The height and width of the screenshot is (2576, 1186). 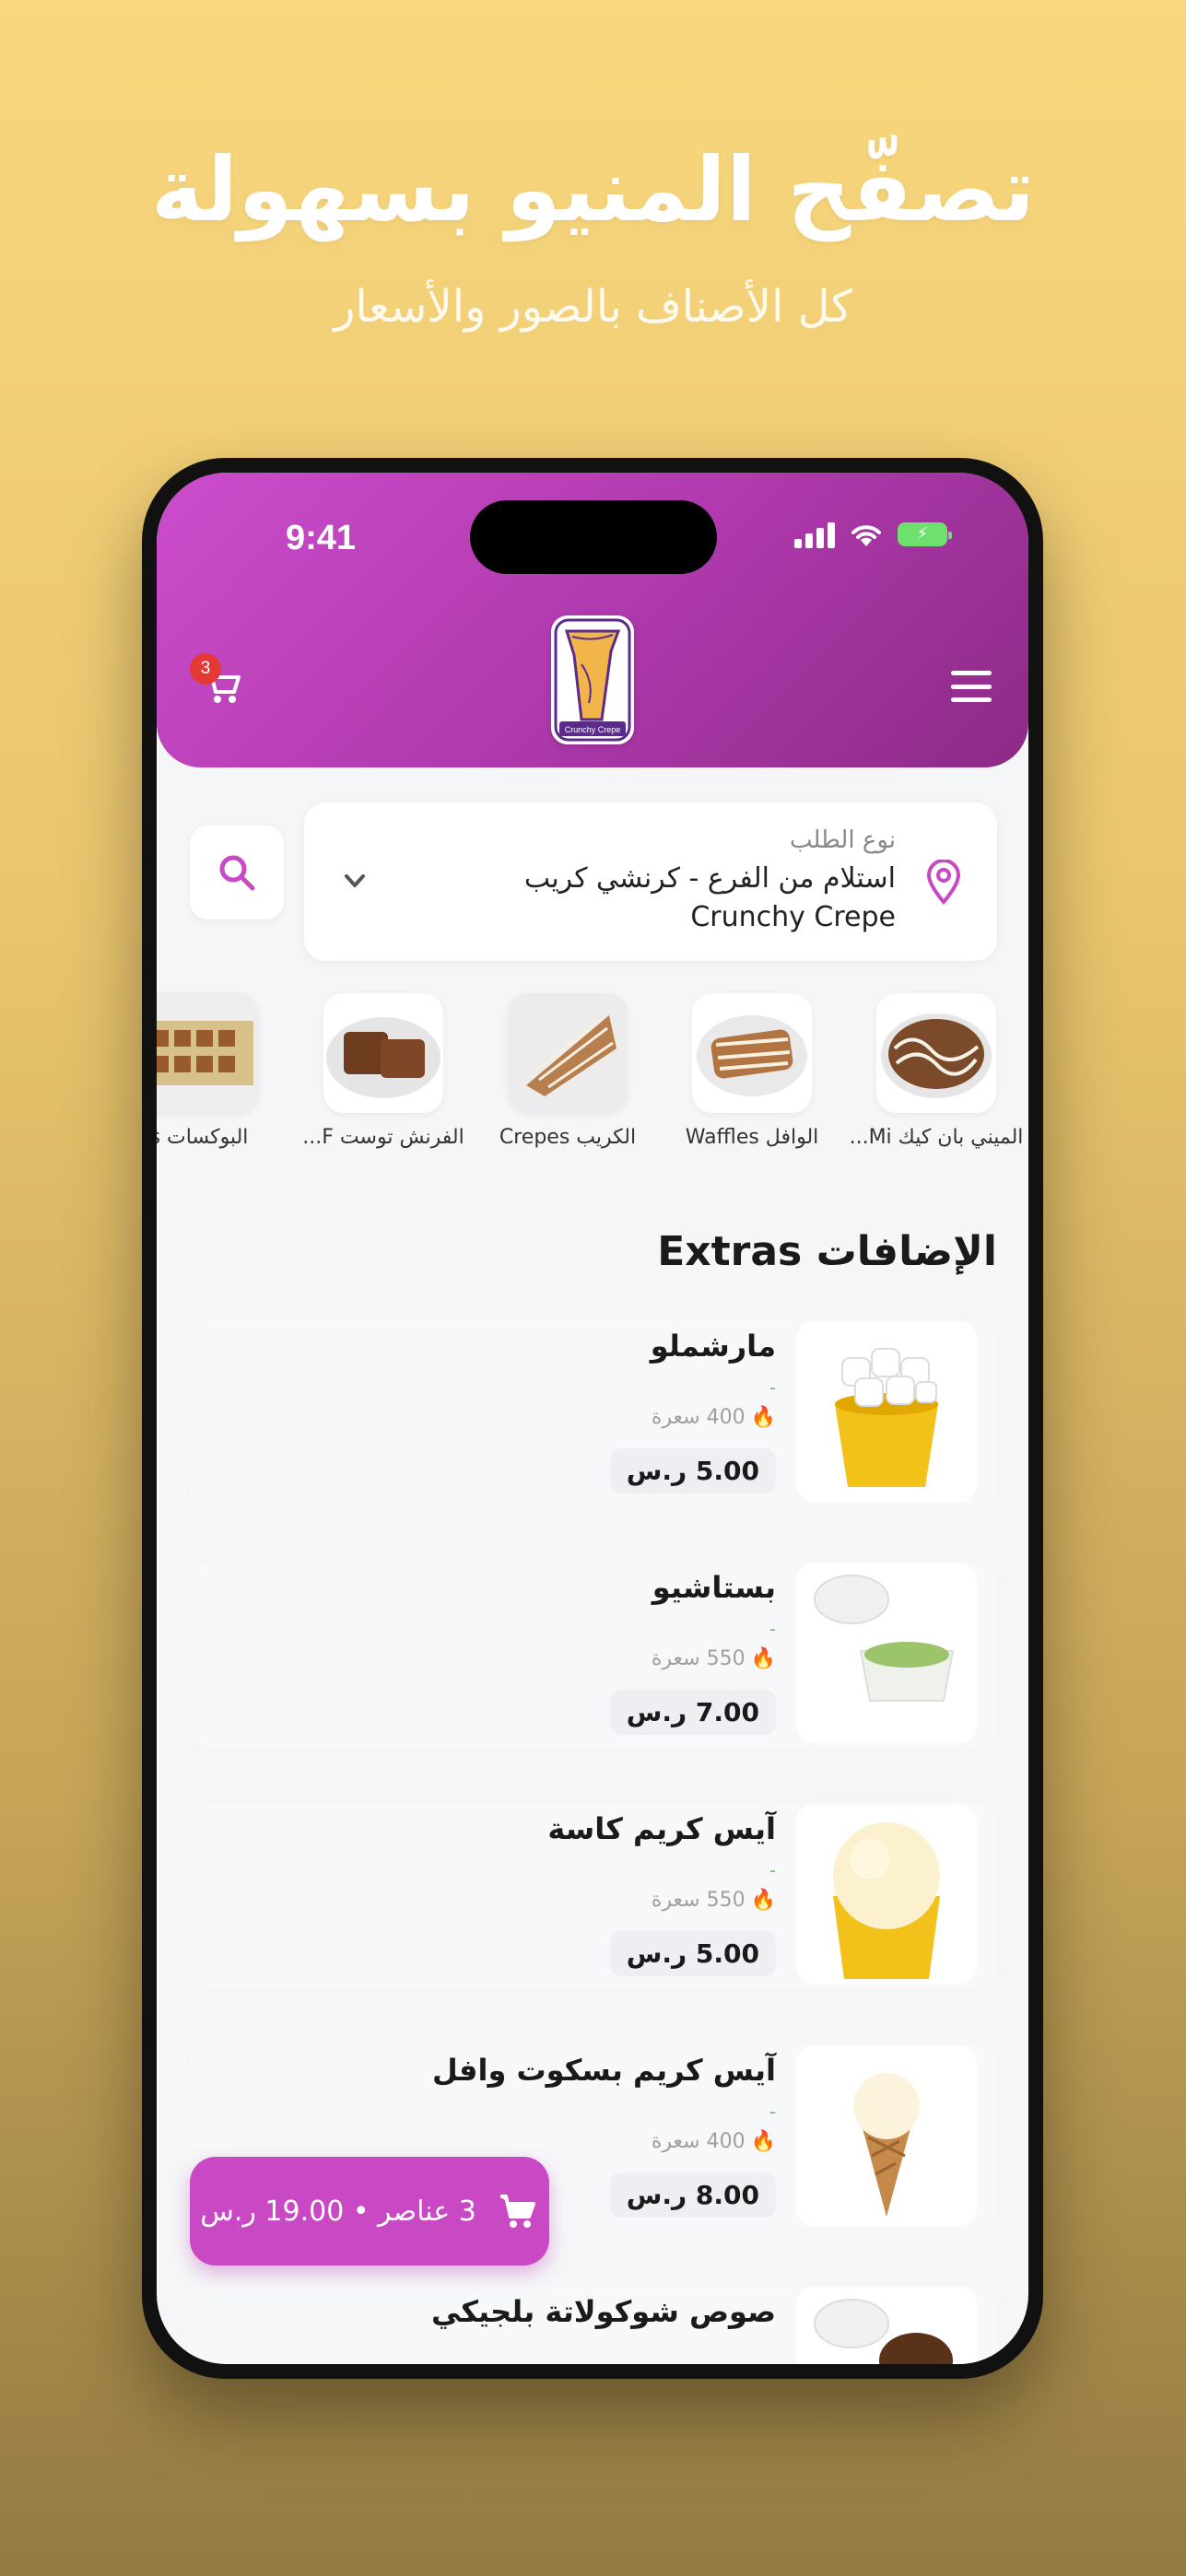 I want to click on category-waffles: الوافل Waffles, so click(x=752, y=1071).